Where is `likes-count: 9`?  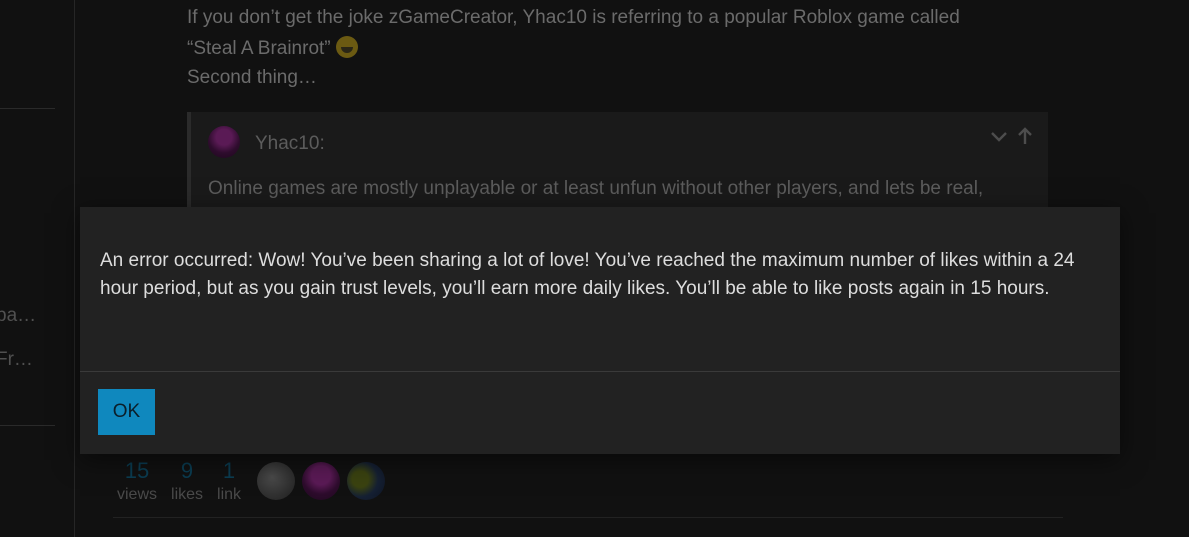
likes-count: 9 is located at coordinates (187, 470).